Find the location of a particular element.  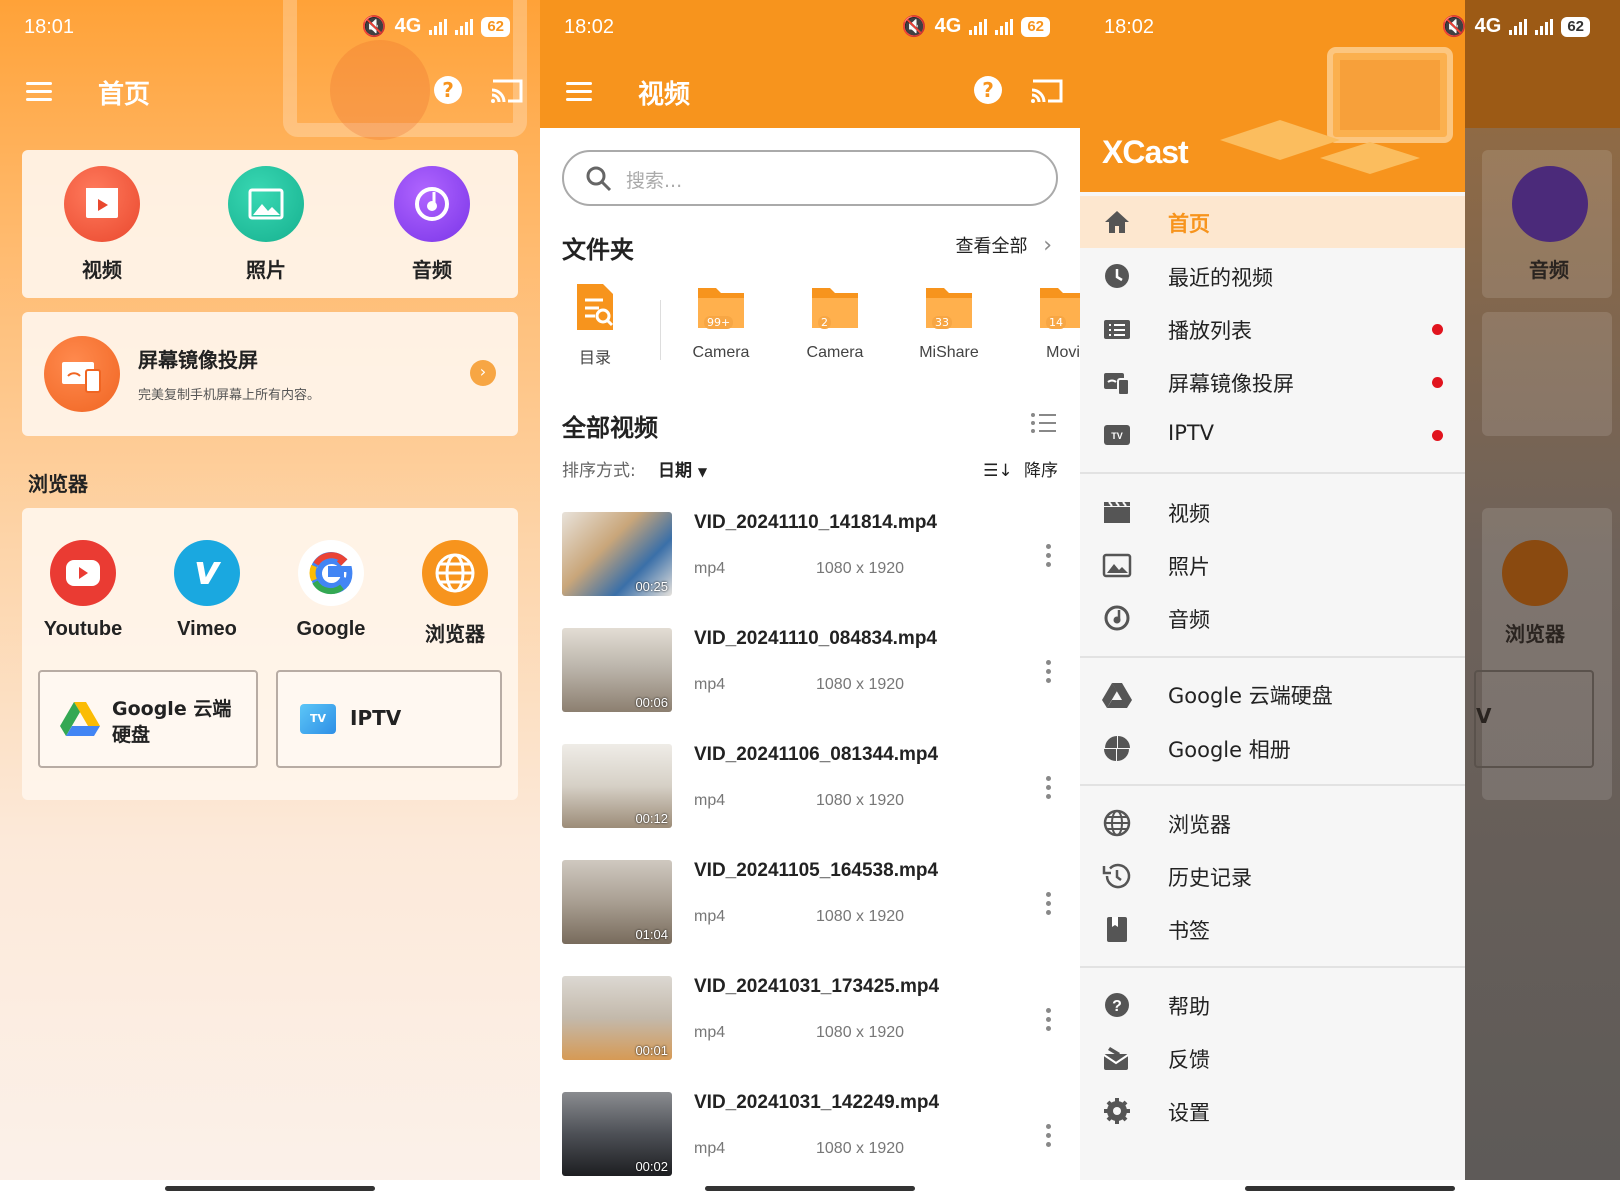

folder-movies: 14 Movi is located at coordinates (1044, 322).